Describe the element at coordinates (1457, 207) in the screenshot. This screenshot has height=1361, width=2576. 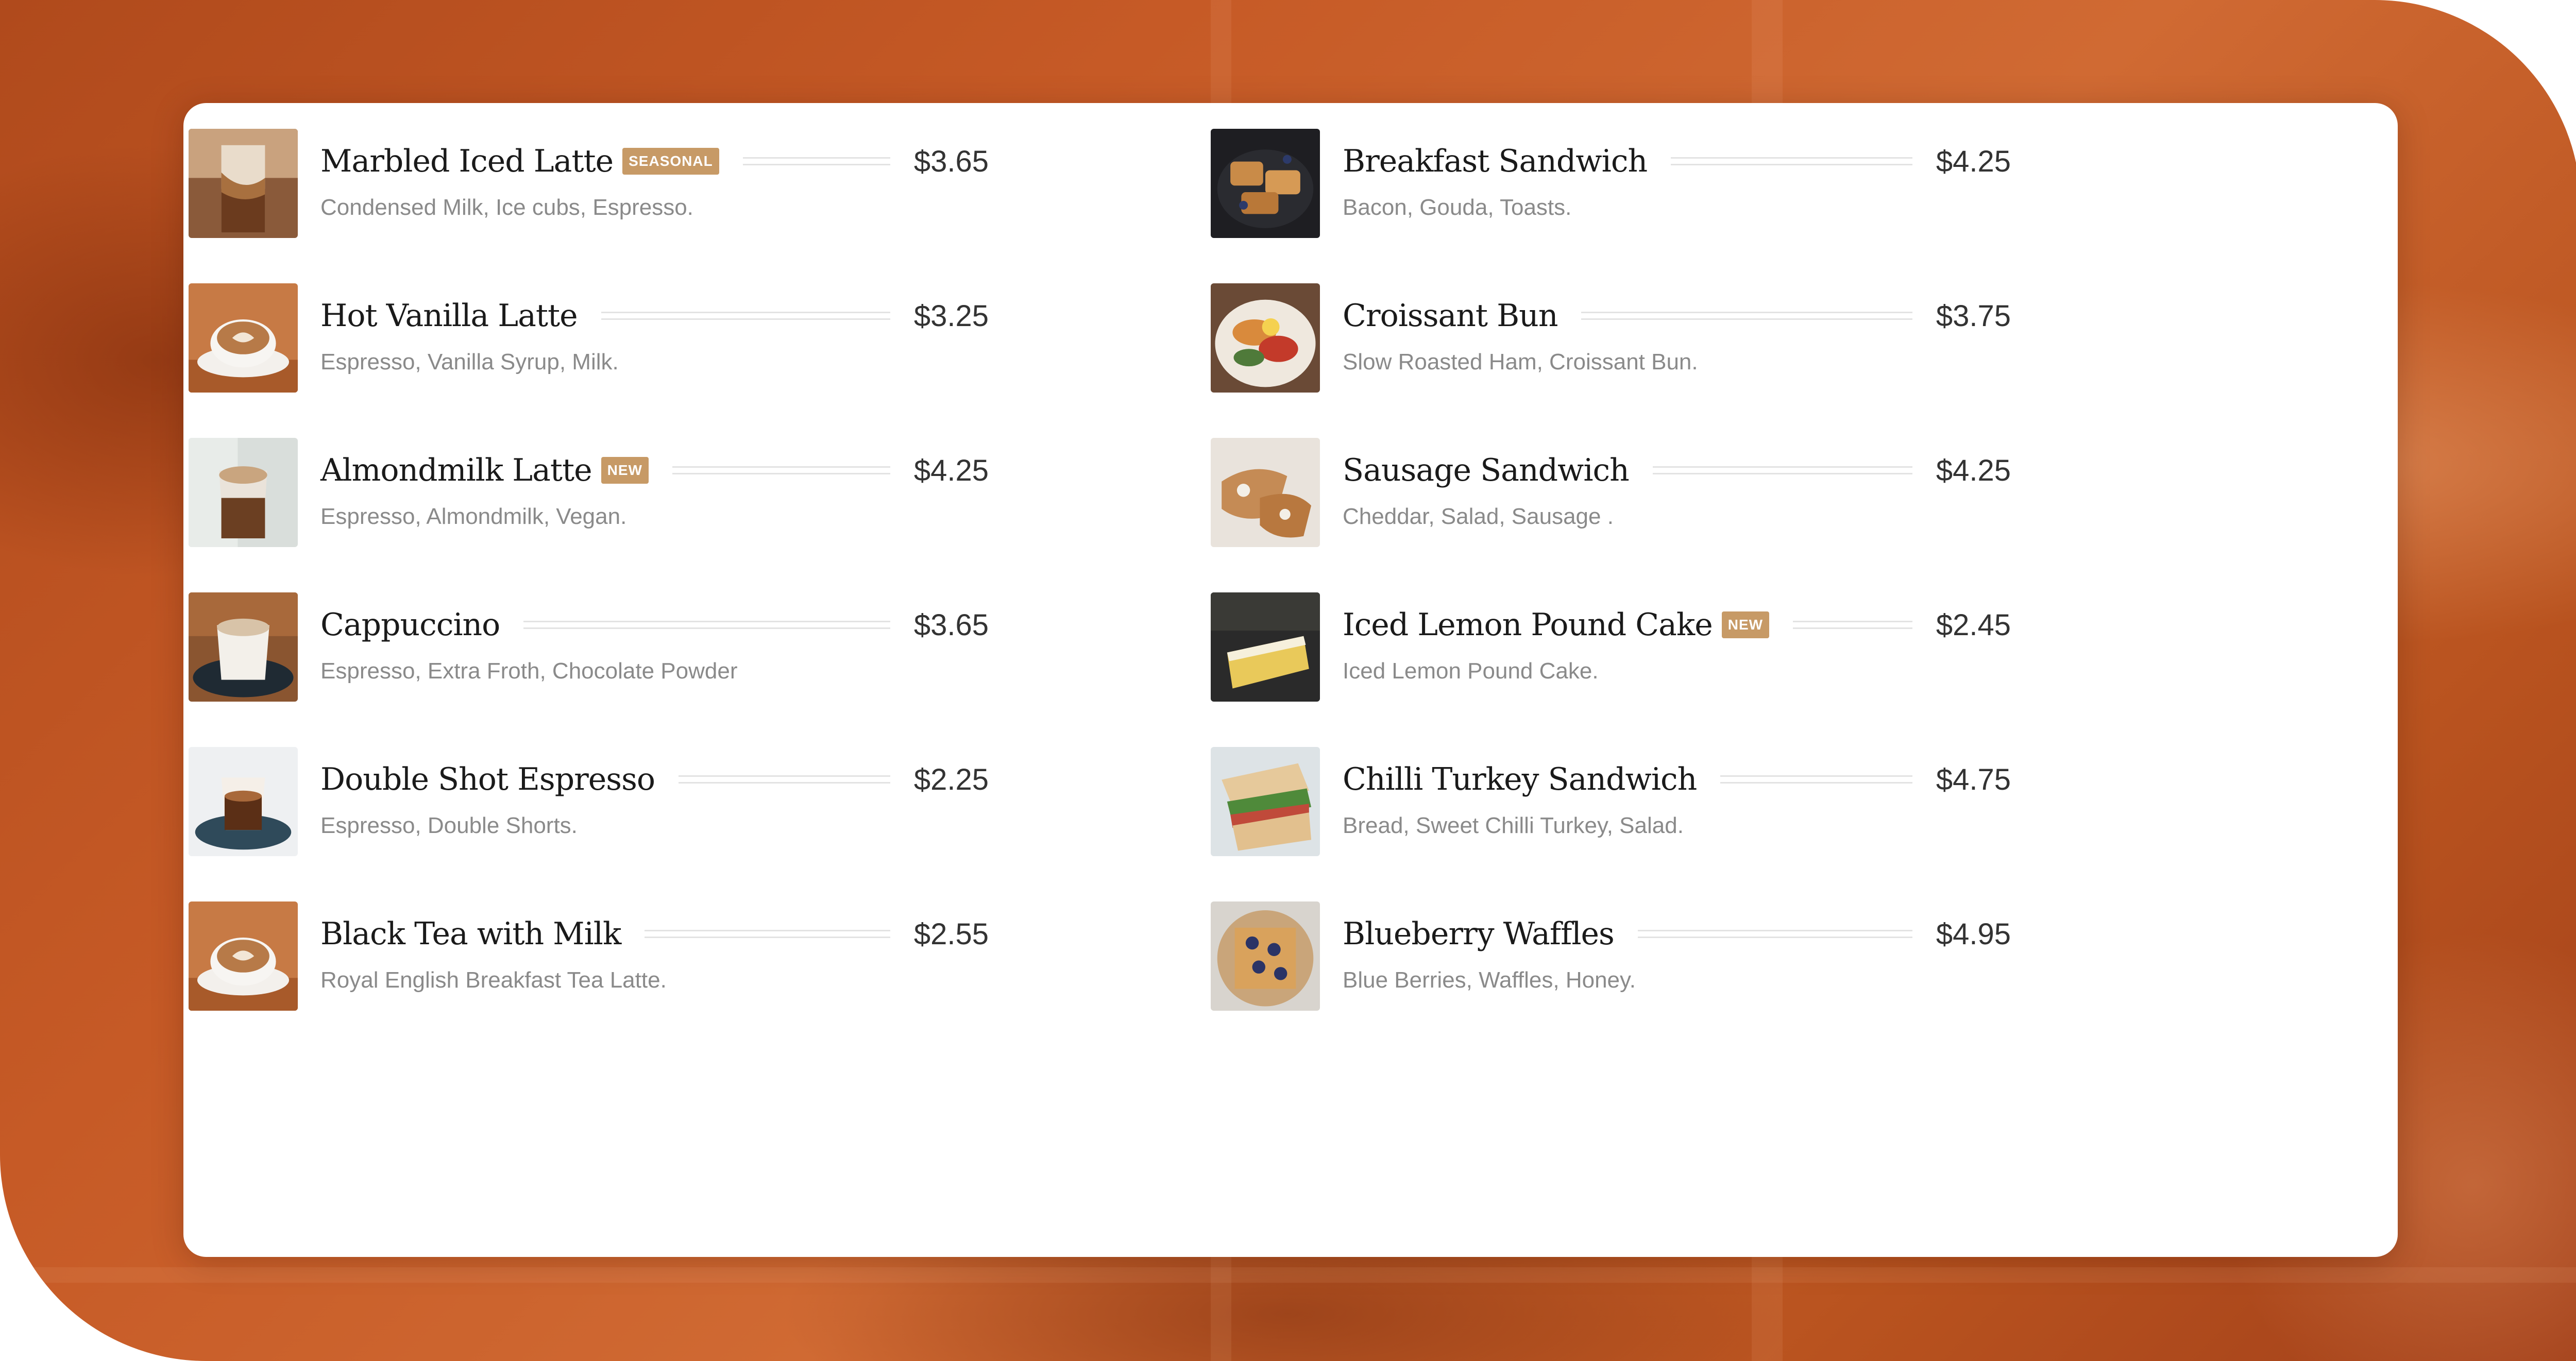
I see `item-description: Bacon, Gouda, Toasts.` at that location.